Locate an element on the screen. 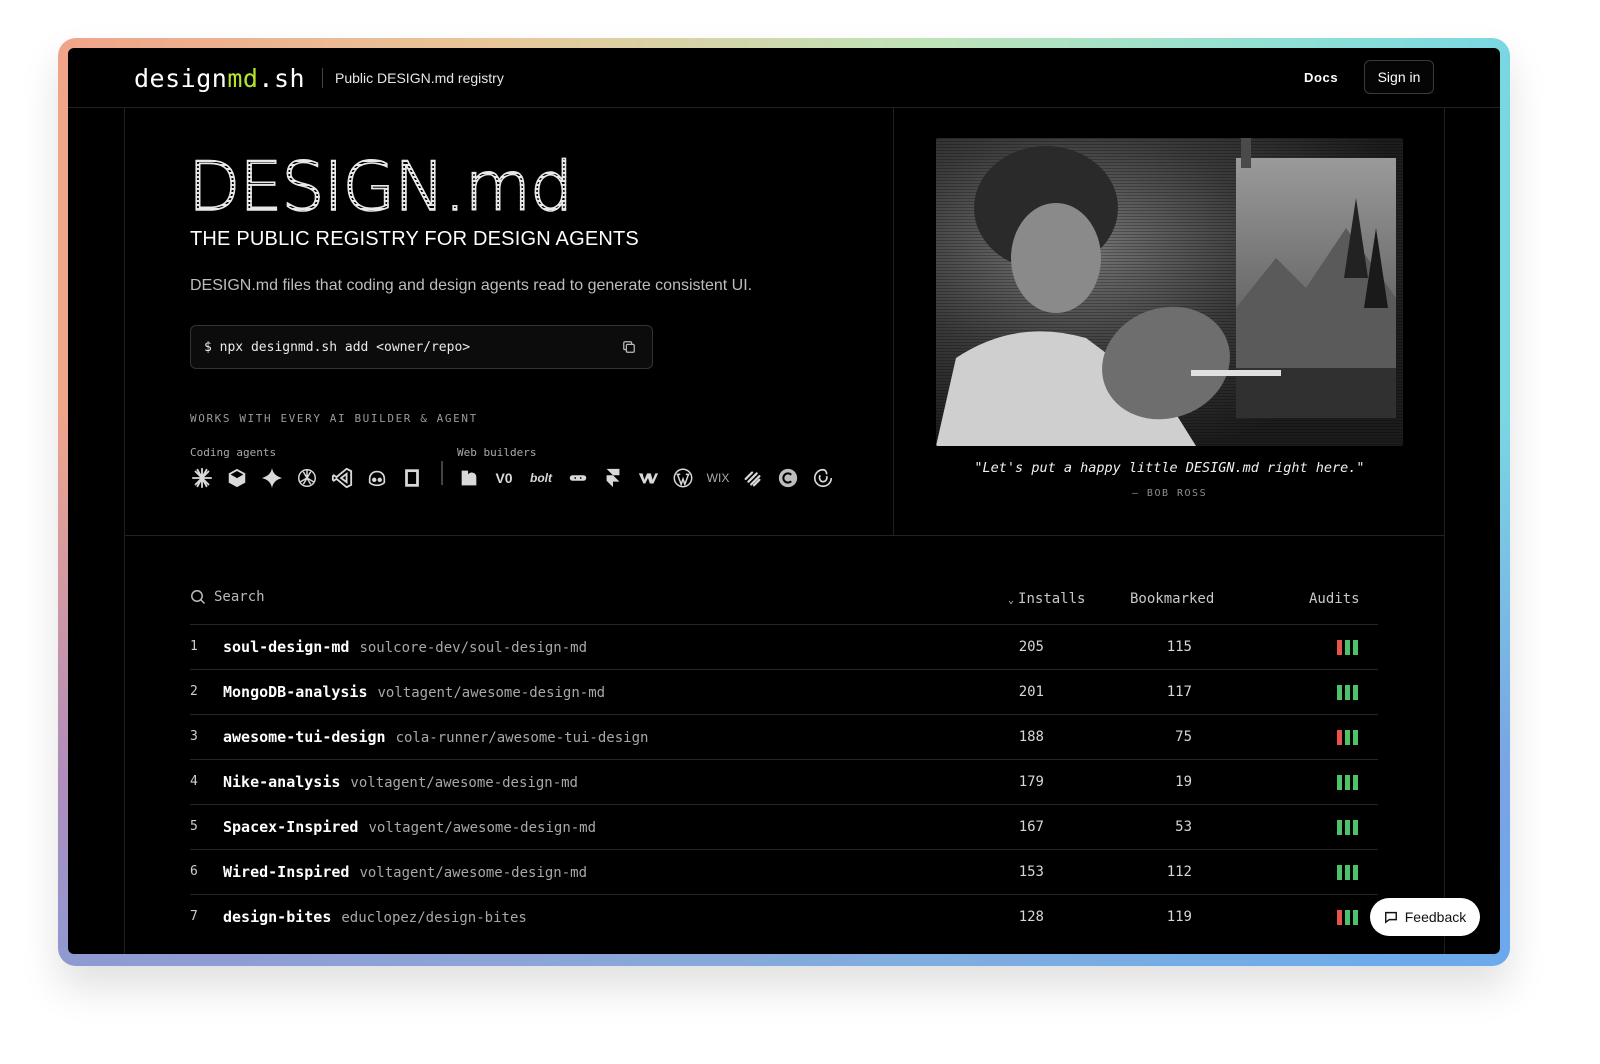  replit-icon is located at coordinates (578, 478).